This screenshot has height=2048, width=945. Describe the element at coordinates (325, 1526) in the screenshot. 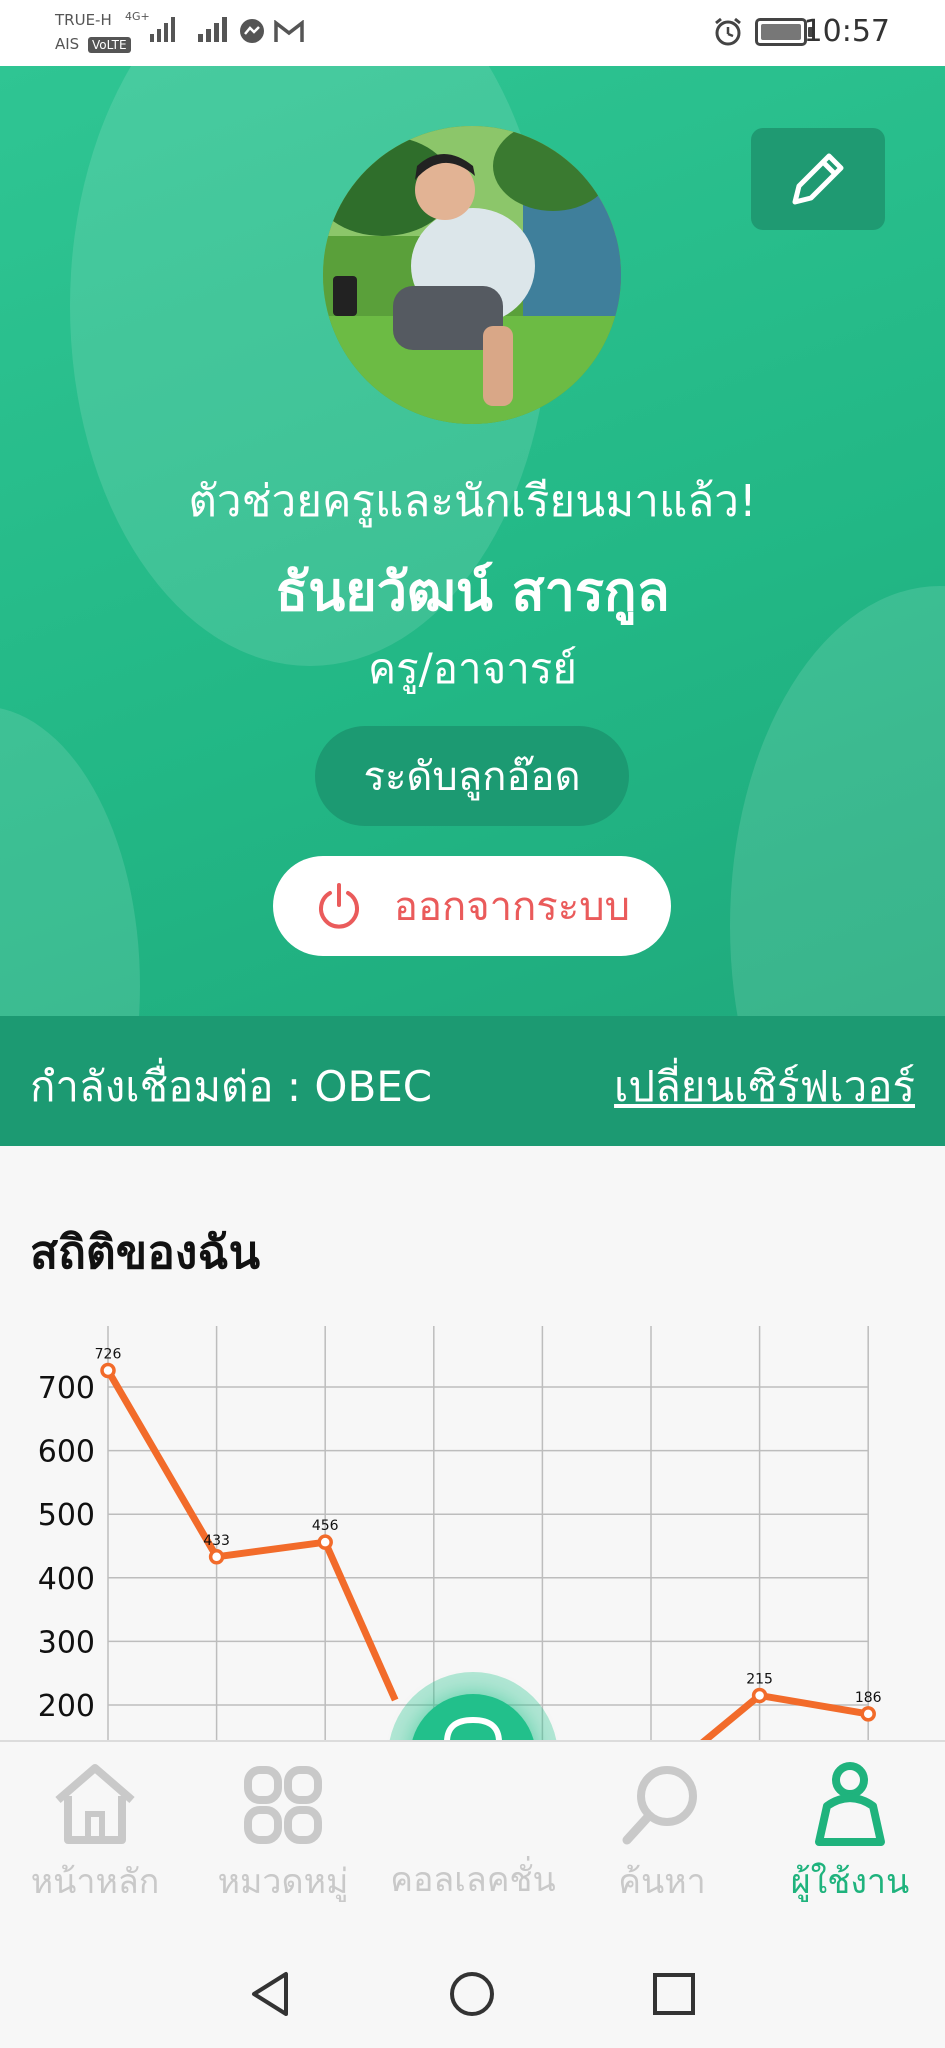

I see `data-label: 456` at that location.